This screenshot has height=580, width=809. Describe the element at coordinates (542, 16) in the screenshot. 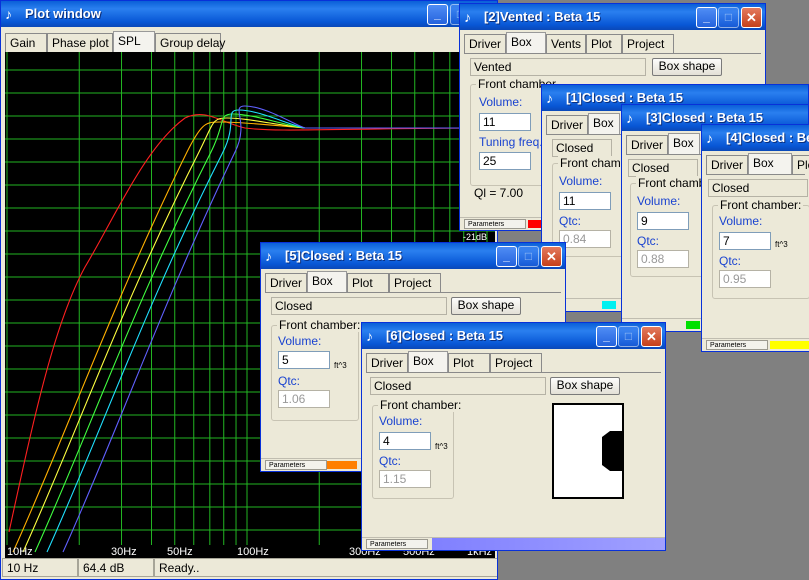

I see `window-title: [2]Vented : Beta 15` at that location.